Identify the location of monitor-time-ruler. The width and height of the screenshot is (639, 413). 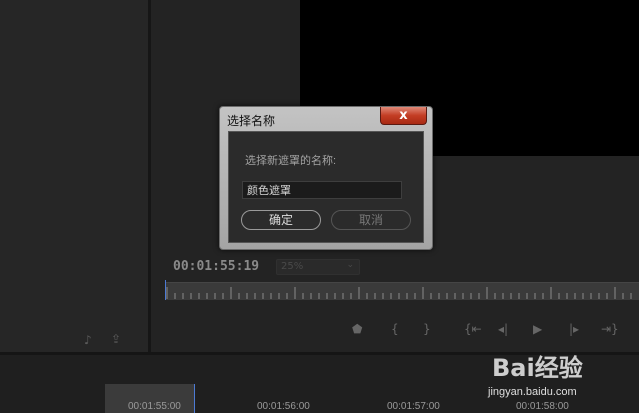
(402, 291).